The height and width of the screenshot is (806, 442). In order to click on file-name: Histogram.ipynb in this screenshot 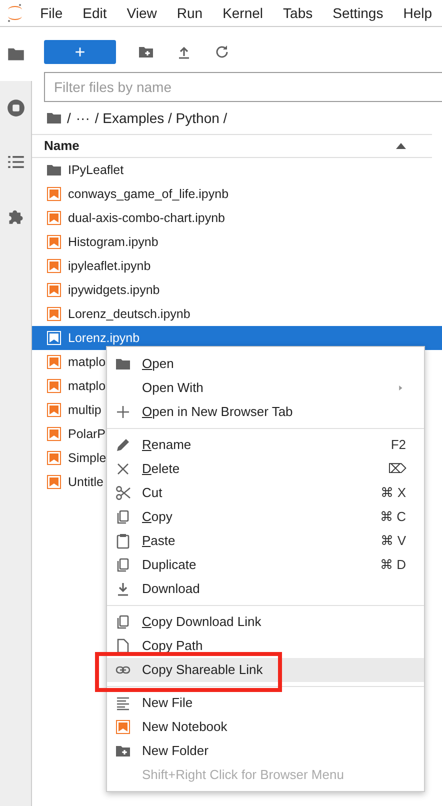, I will do `click(113, 242)`.